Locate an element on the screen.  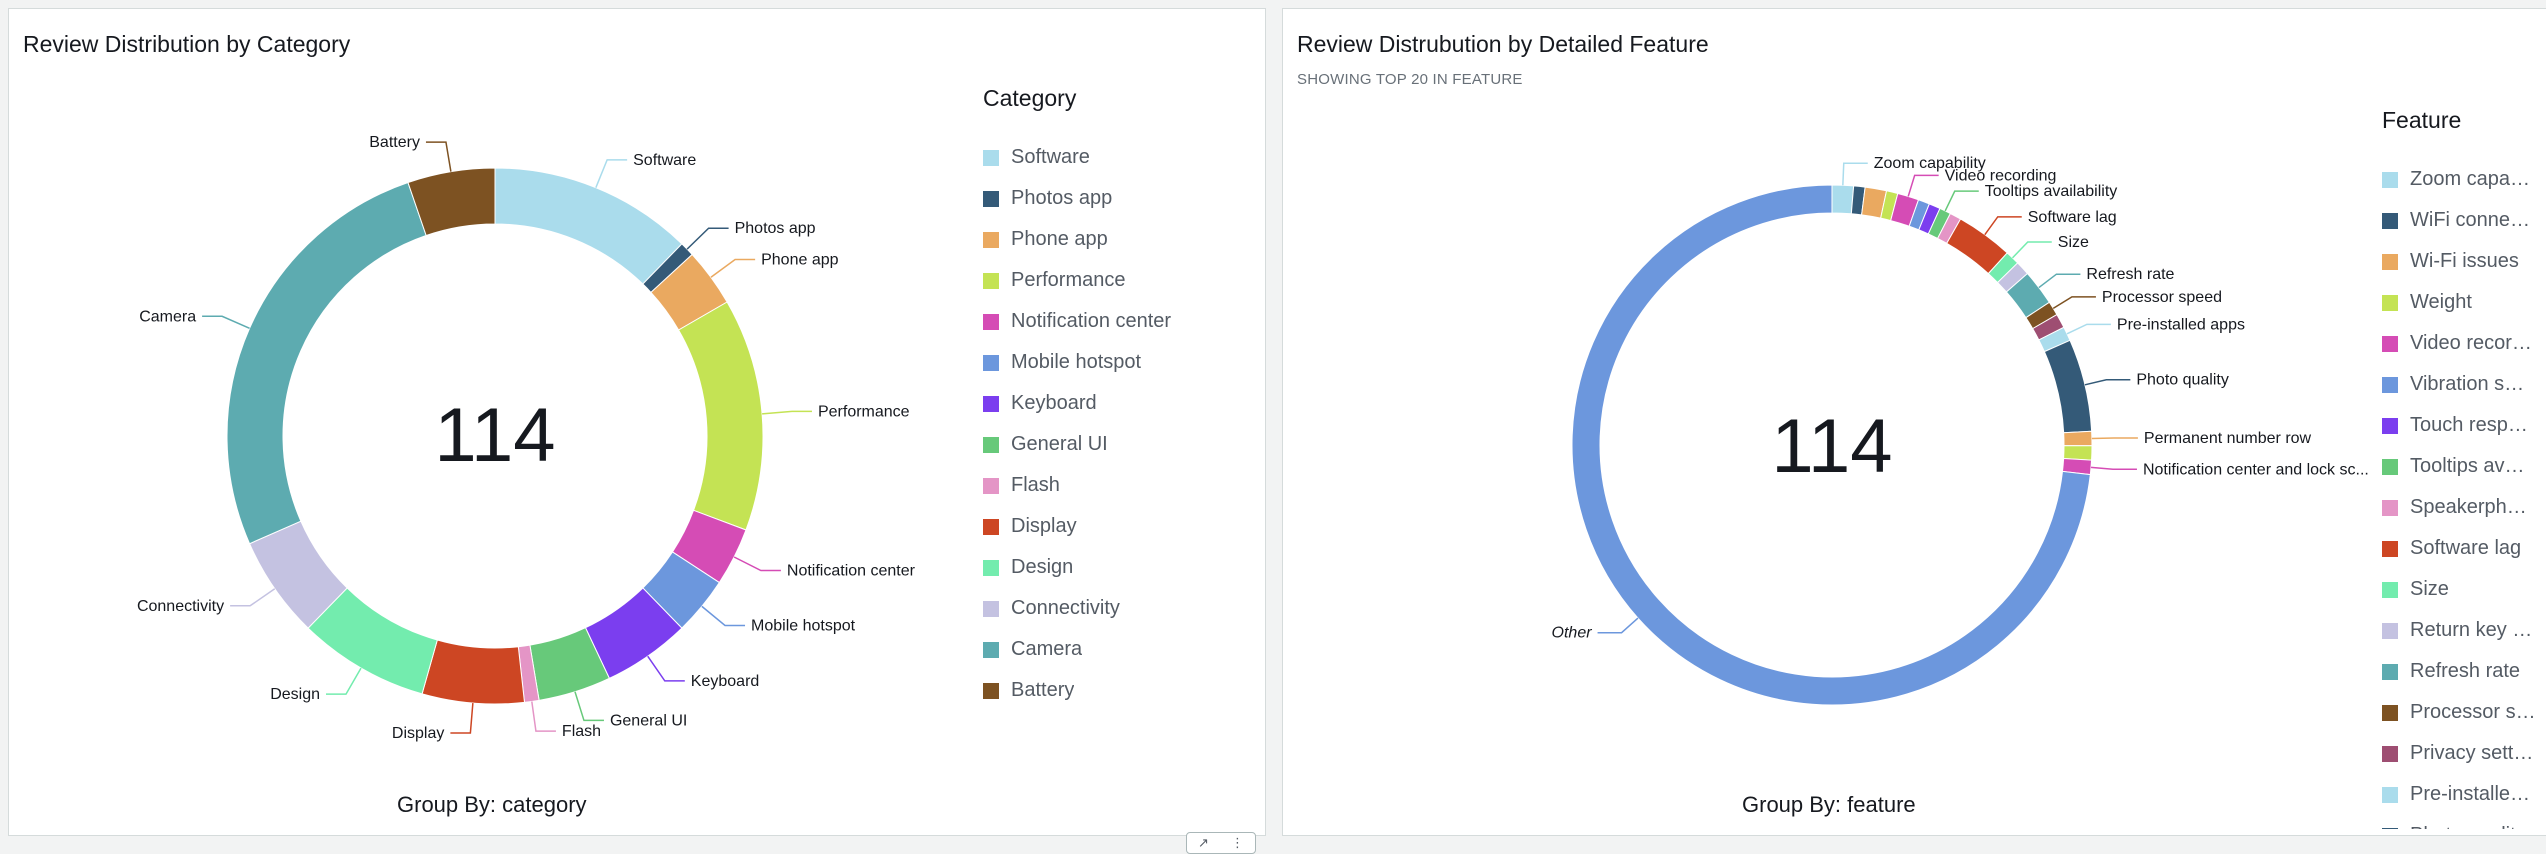
slice-label: Other is located at coordinates (1572, 633).